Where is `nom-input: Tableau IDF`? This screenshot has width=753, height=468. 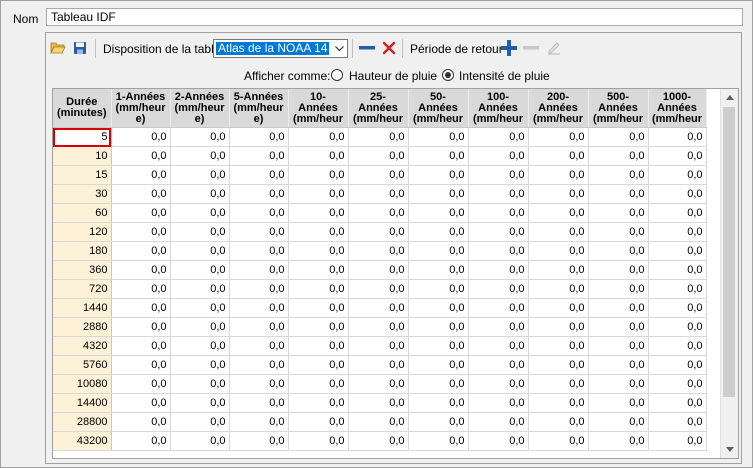 nom-input: Tableau IDF is located at coordinates (394, 17).